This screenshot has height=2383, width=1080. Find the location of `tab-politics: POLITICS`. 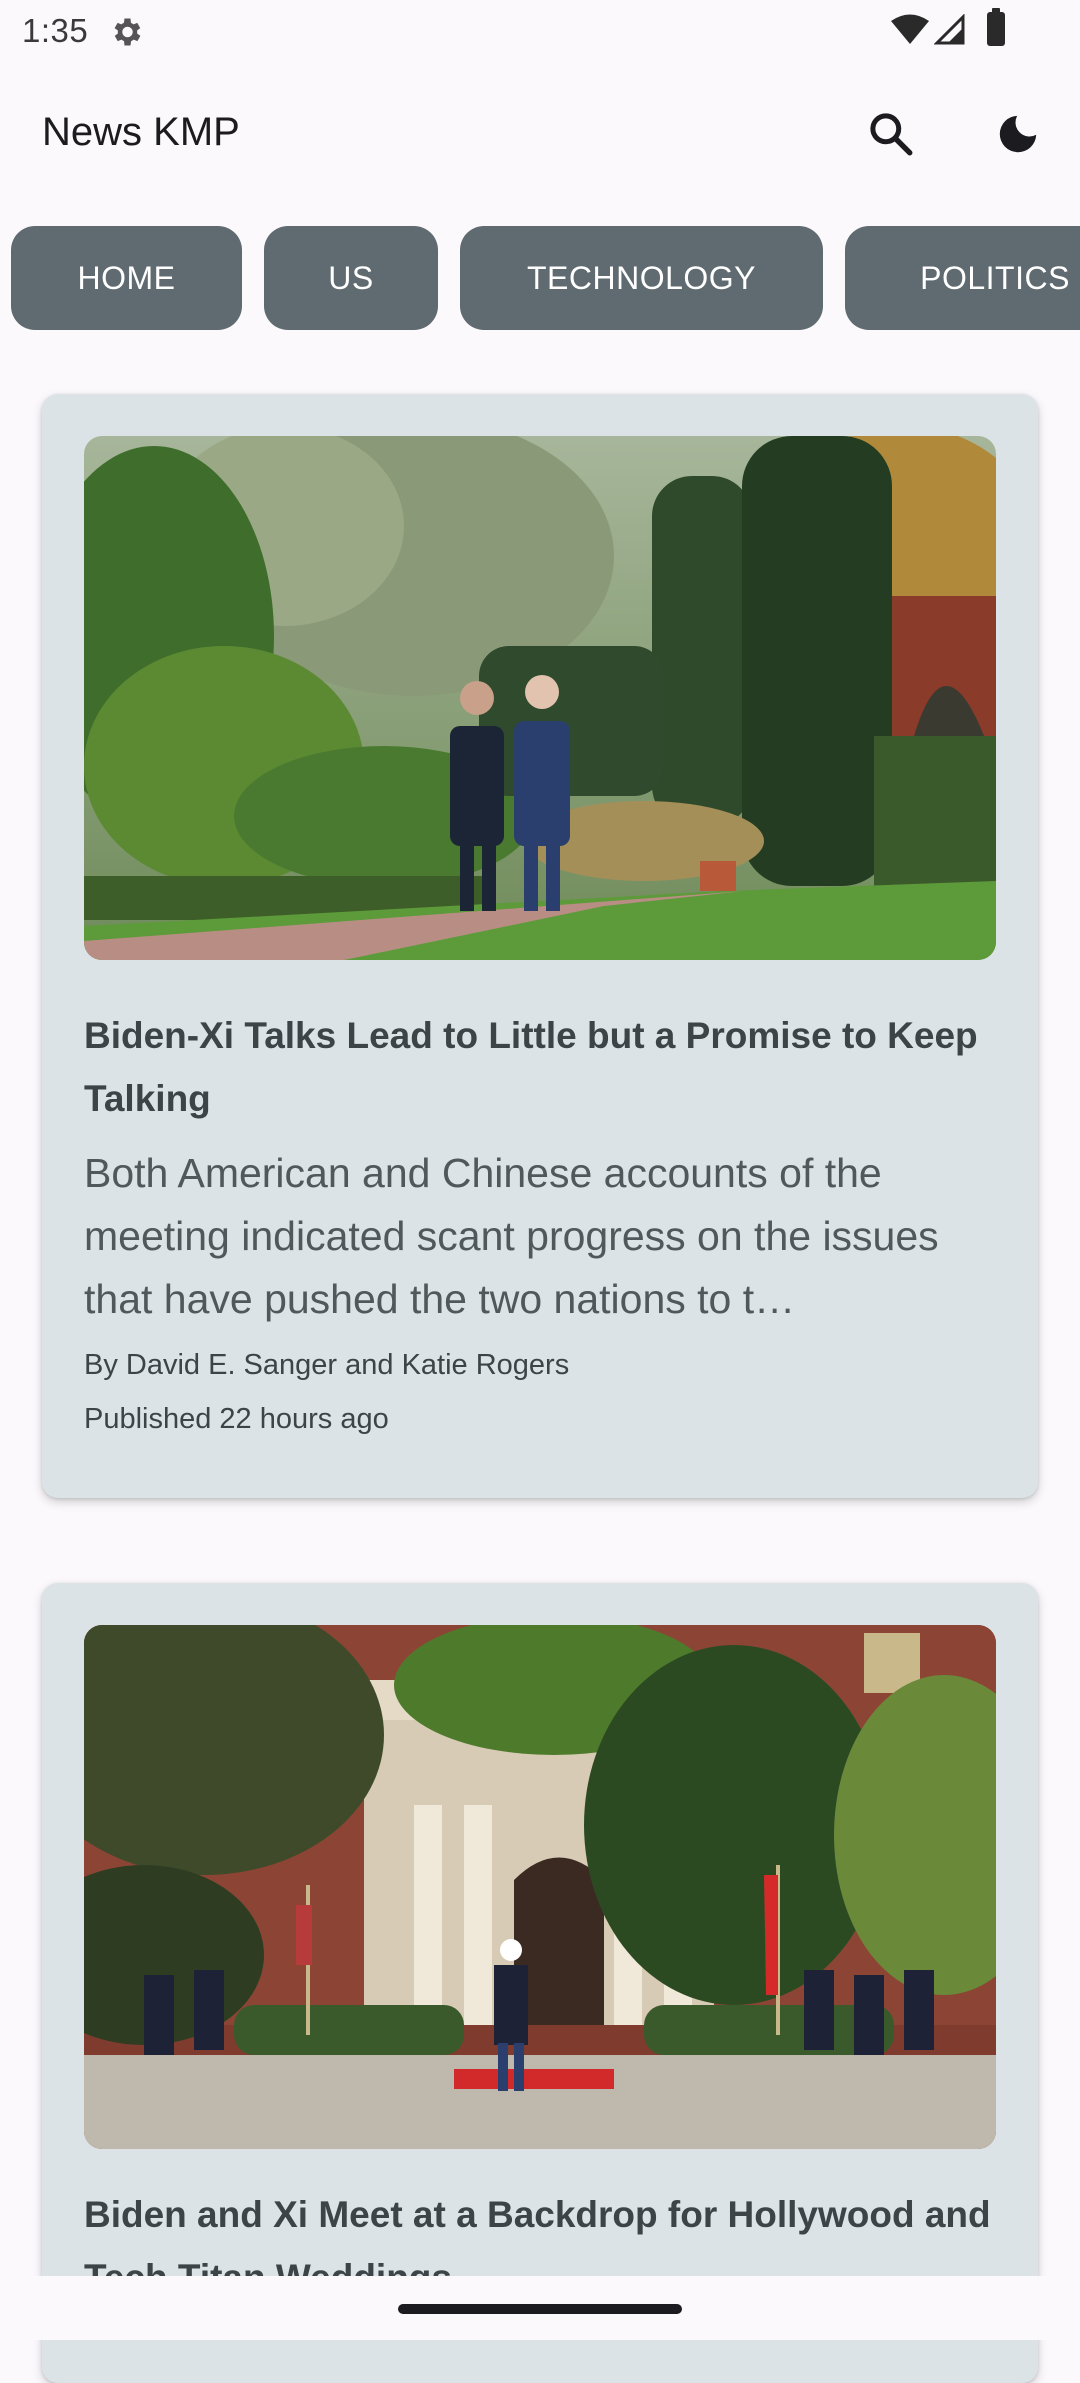

tab-politics: POLITICS is located at coordinates (962, 278).